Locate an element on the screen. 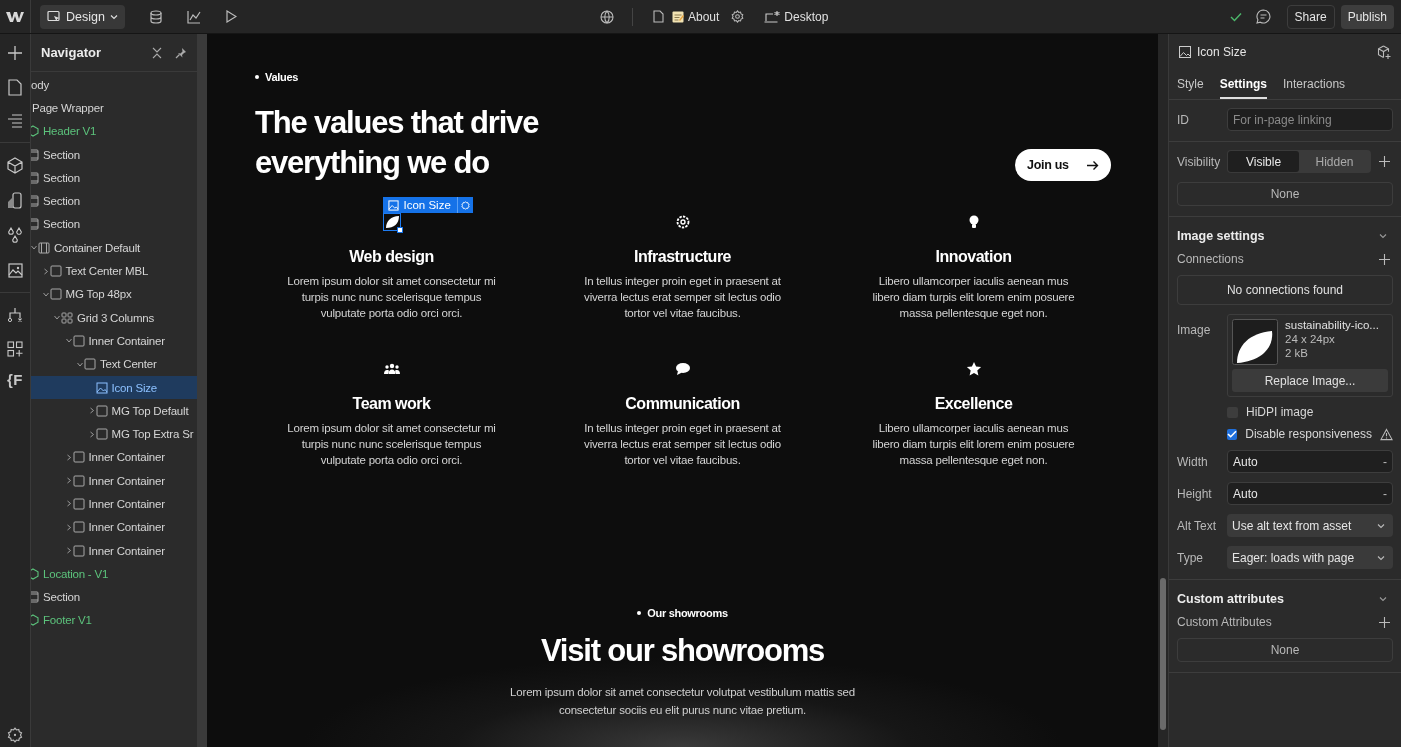 The height and width of the screenshot is (747, 1401). navigator-item: Location - V1 is located at coordinates (114, 574).